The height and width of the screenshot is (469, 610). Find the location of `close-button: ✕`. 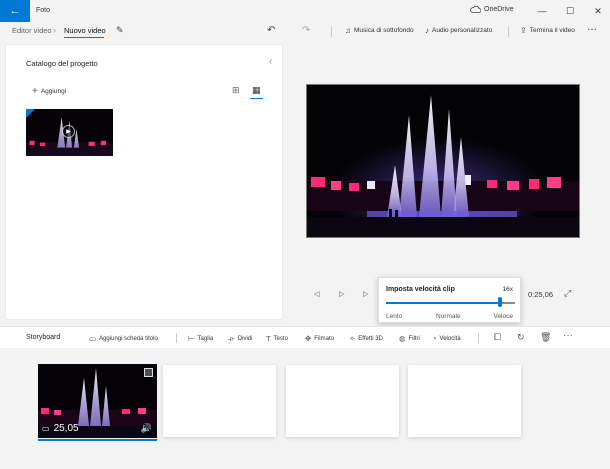

close-button: ✕ is located at coordinates (598, 11).